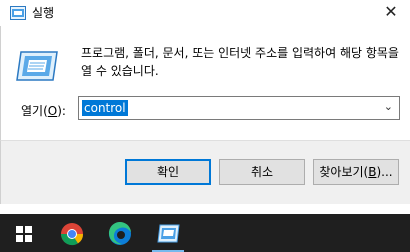 The image size is (410, 252). I want to click on ok-button: 확인, so click(168, 172).